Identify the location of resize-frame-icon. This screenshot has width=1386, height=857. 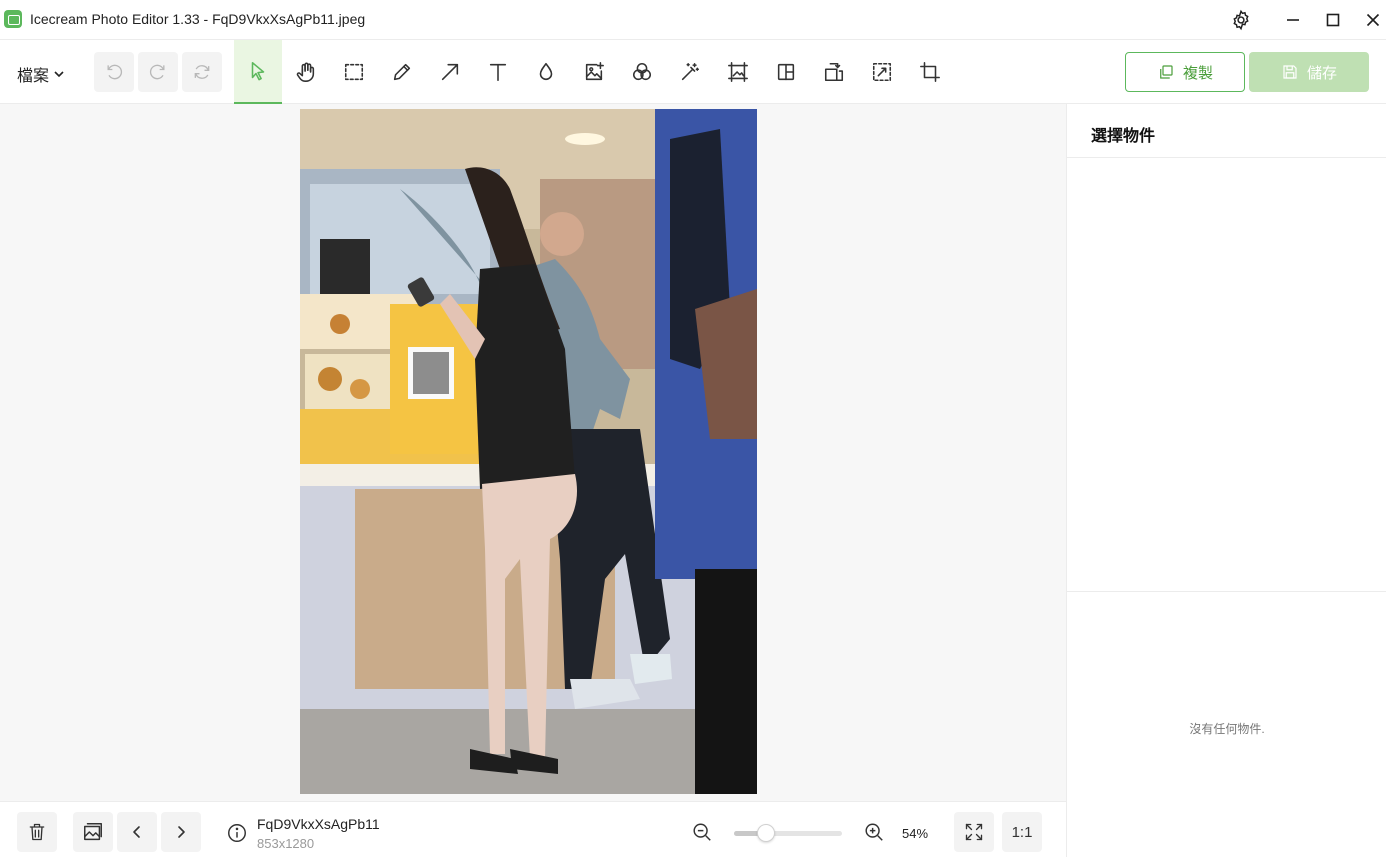
(738, 72).